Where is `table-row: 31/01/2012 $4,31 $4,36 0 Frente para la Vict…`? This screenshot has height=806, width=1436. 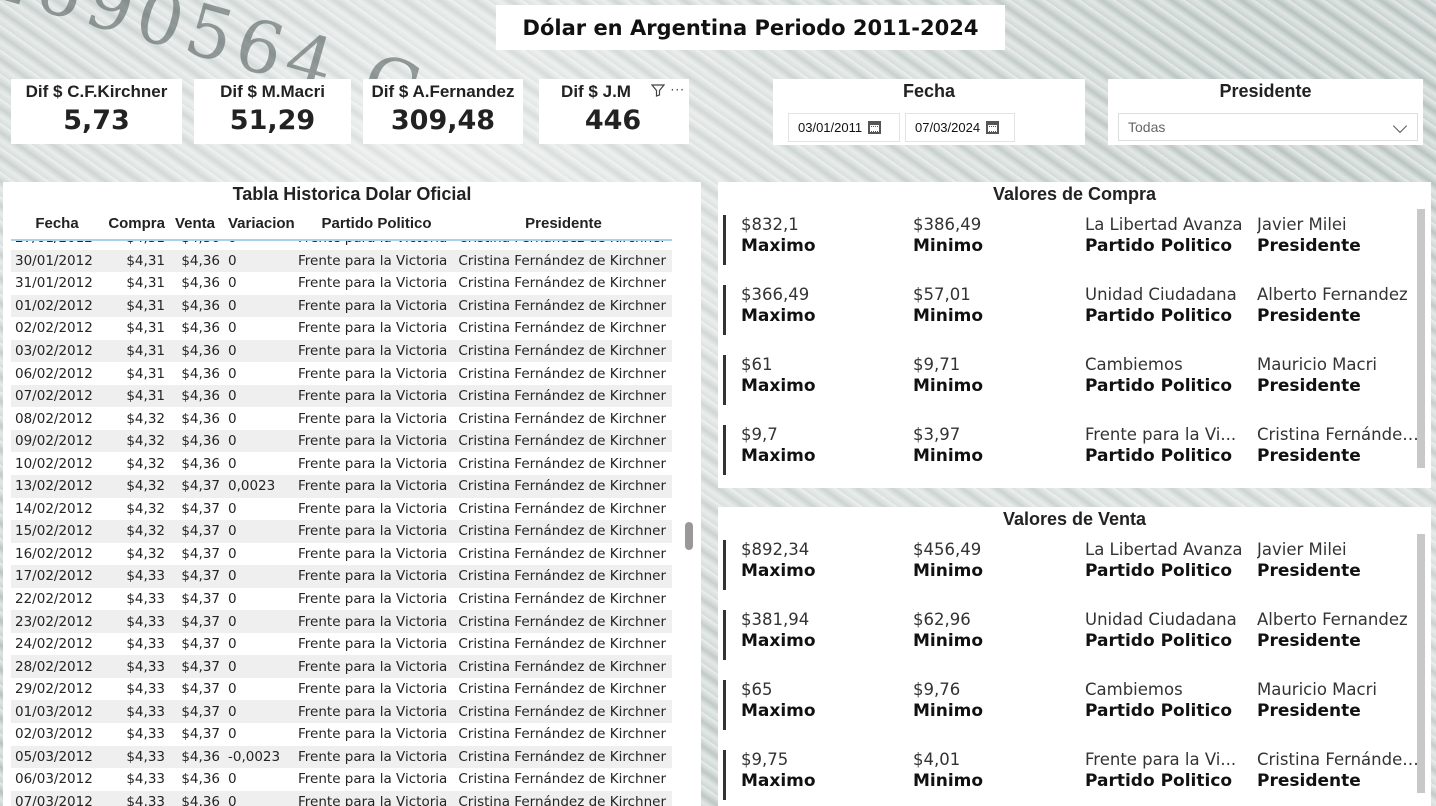 table-row: 31/01/2012 $4,31 $4,36 0 Frente para la Vict… is located at coordinates (341, 283).